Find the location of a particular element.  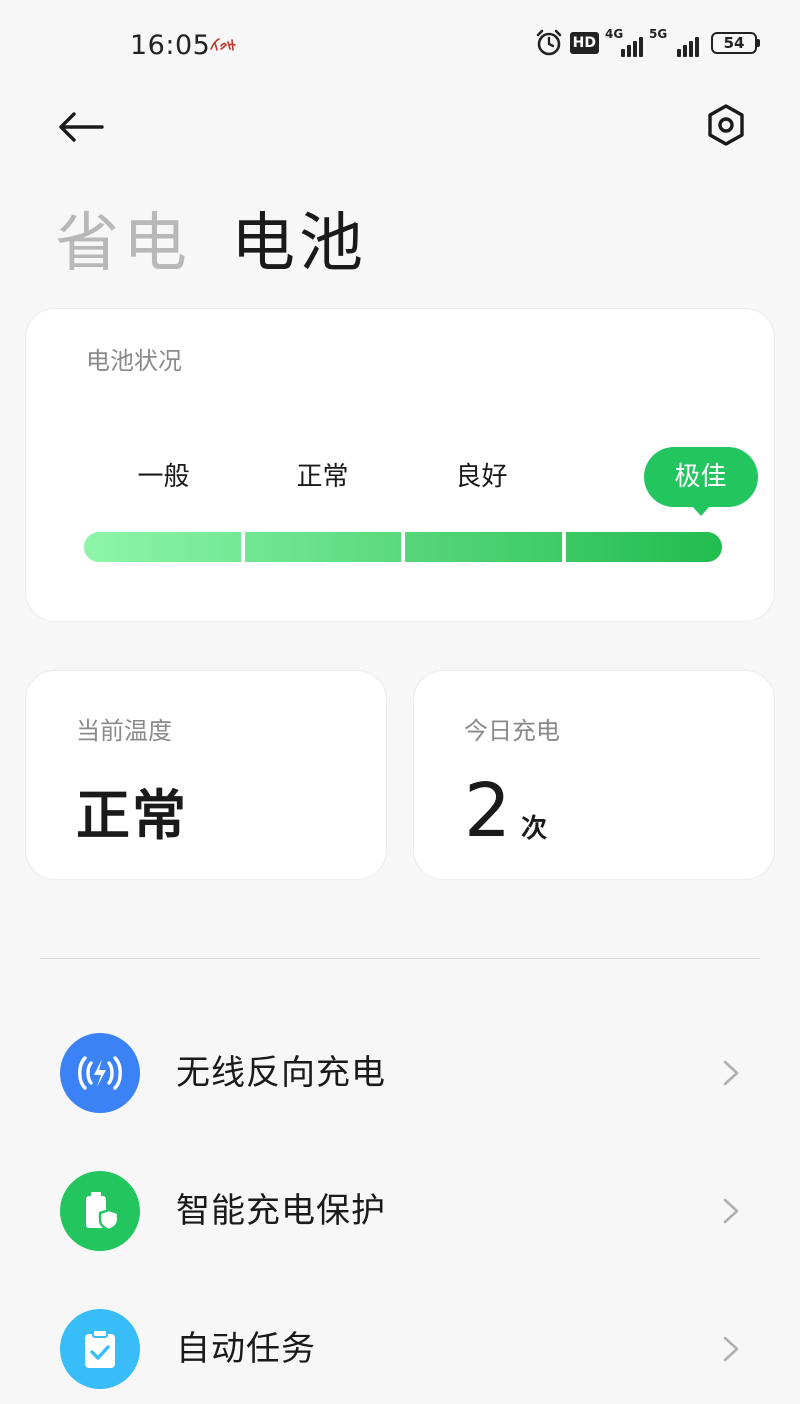

health-bar is located at coordinates (403, 547).